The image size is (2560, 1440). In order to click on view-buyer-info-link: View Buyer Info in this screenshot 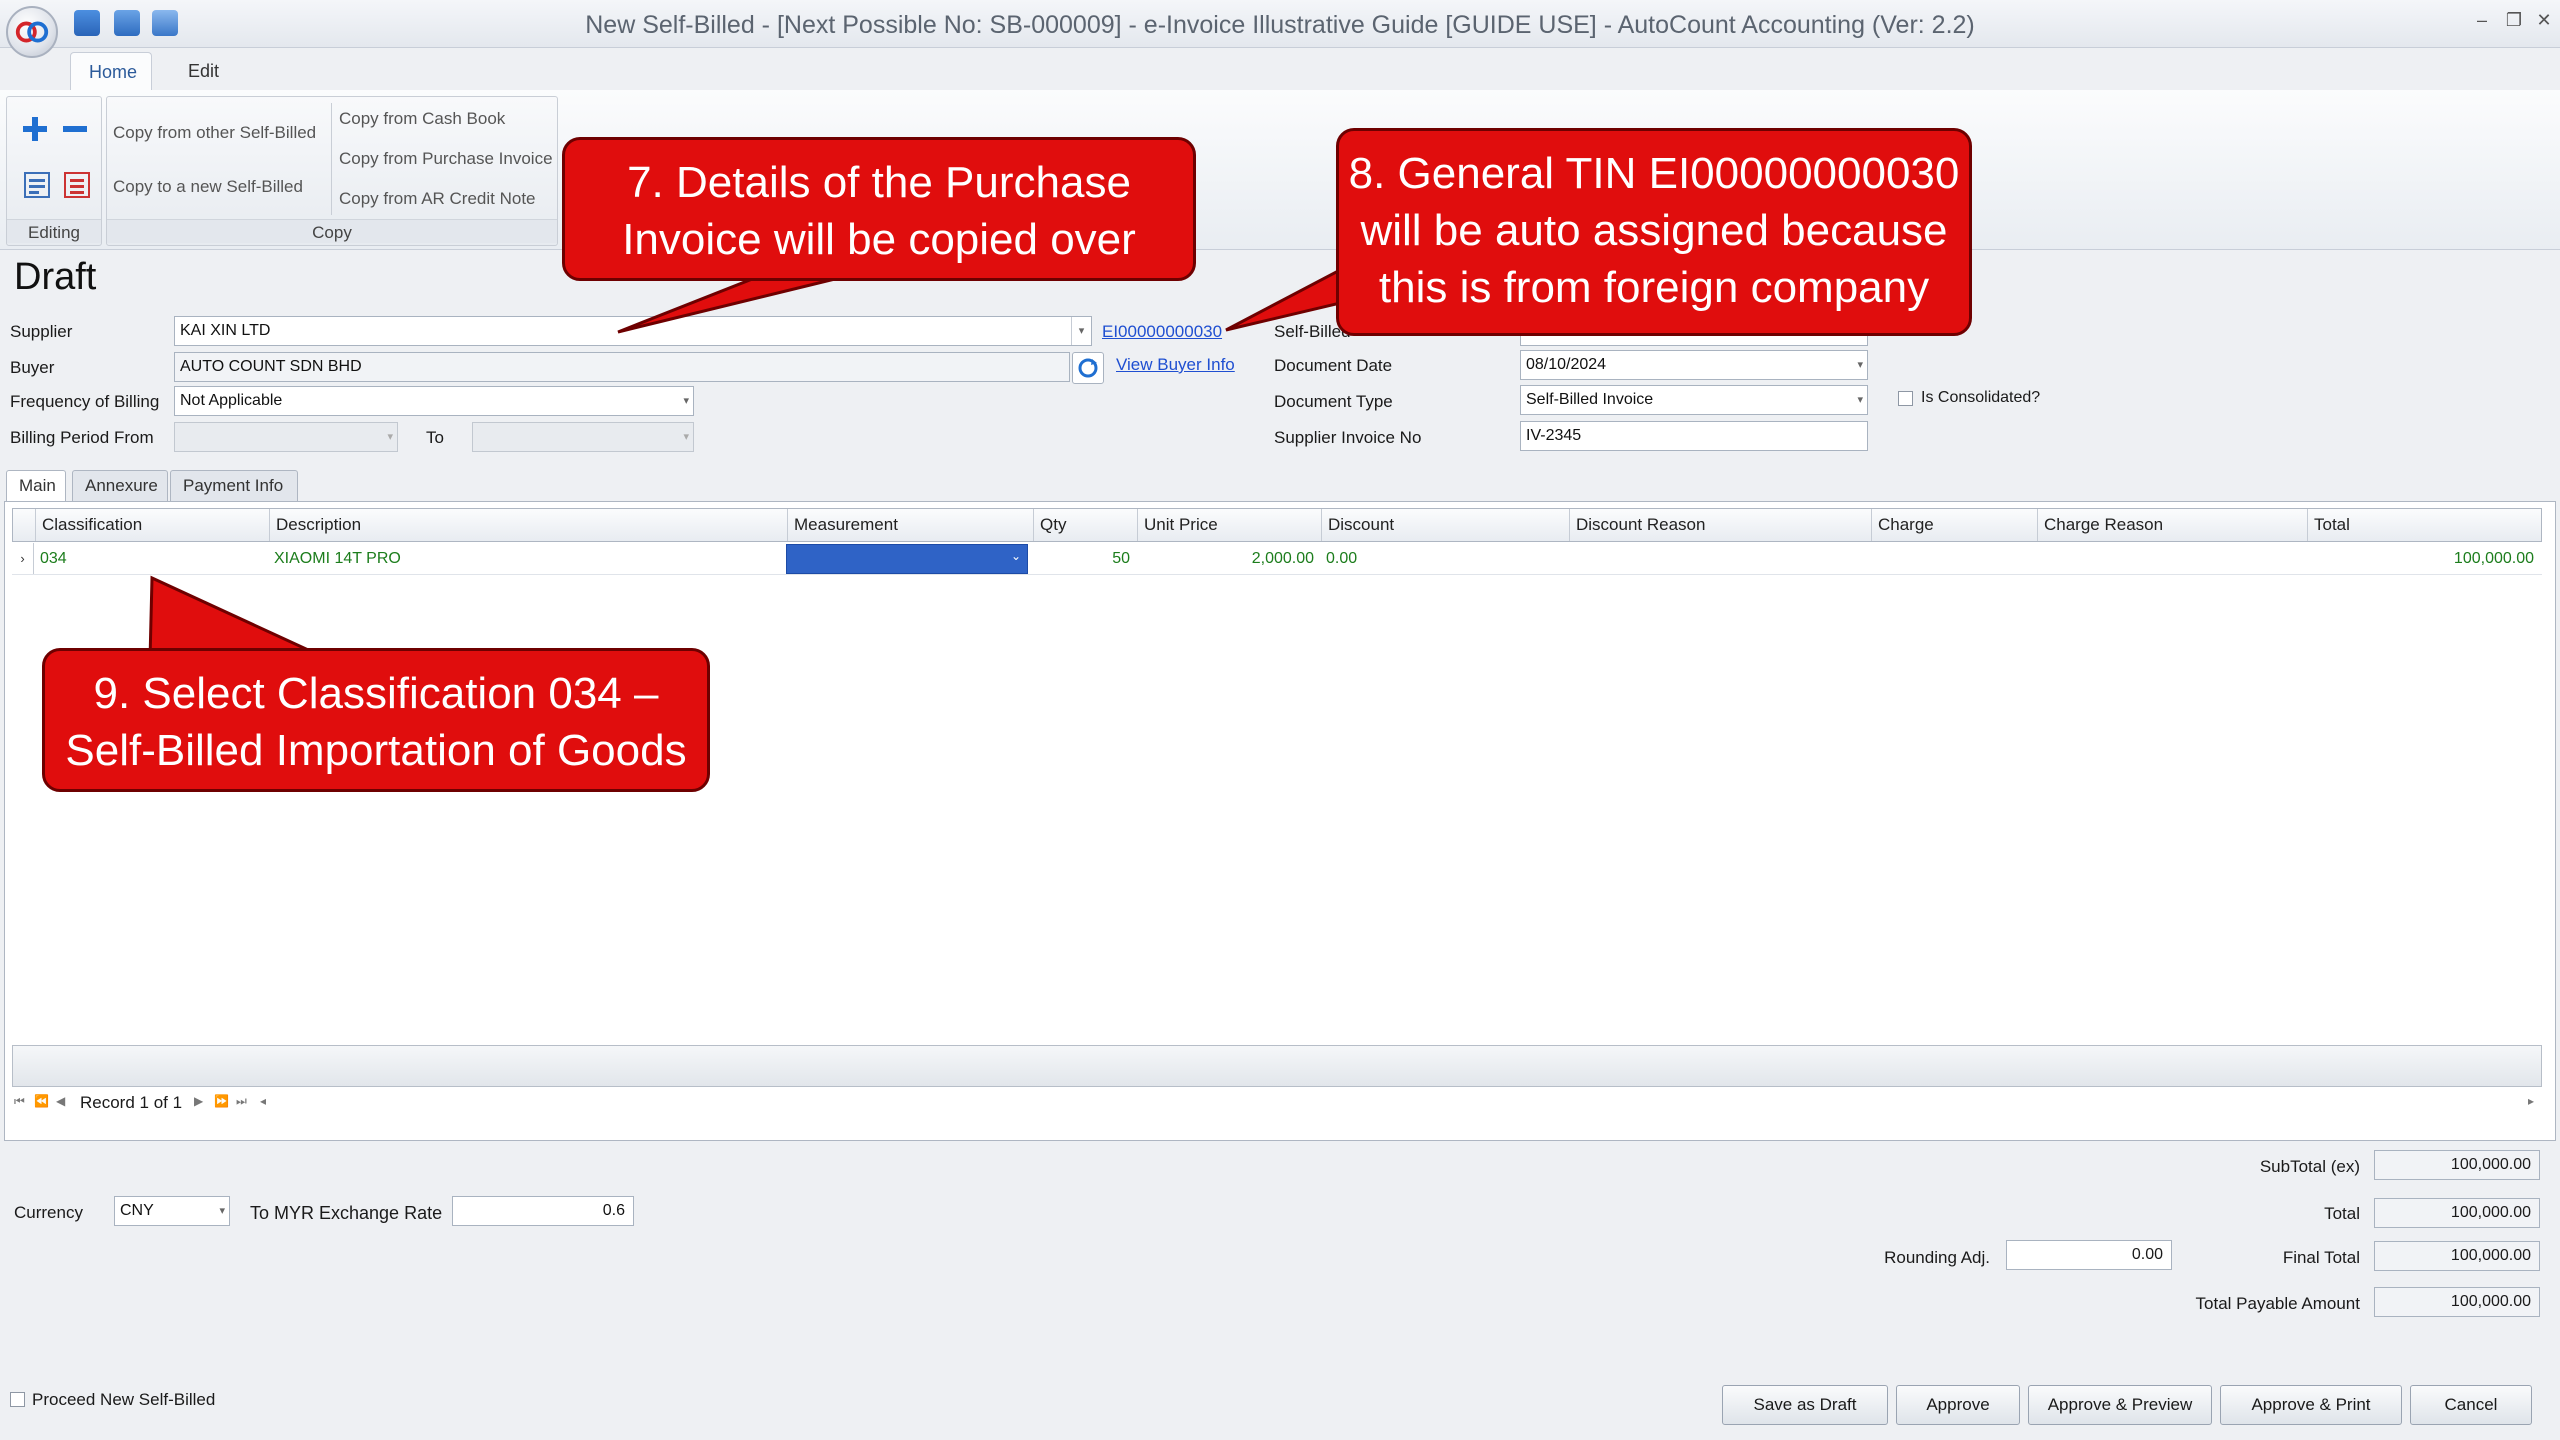, I will do `click(1175, 365)`.